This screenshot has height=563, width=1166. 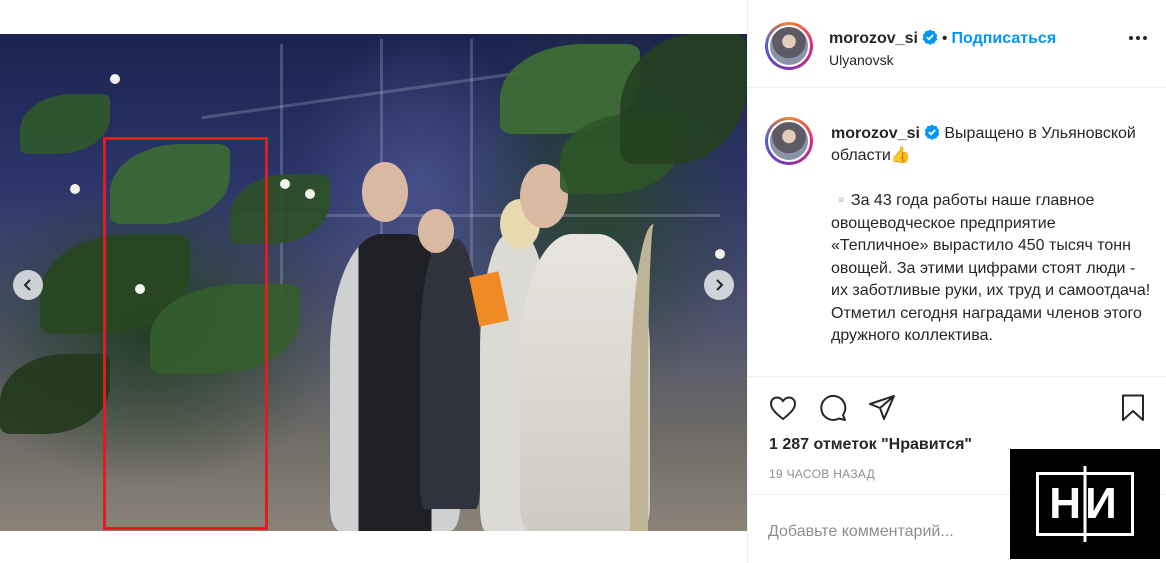 What do you see at coordinates (650, 377) in the screenshot?
I see `hose` at bounding box center [650, 377].